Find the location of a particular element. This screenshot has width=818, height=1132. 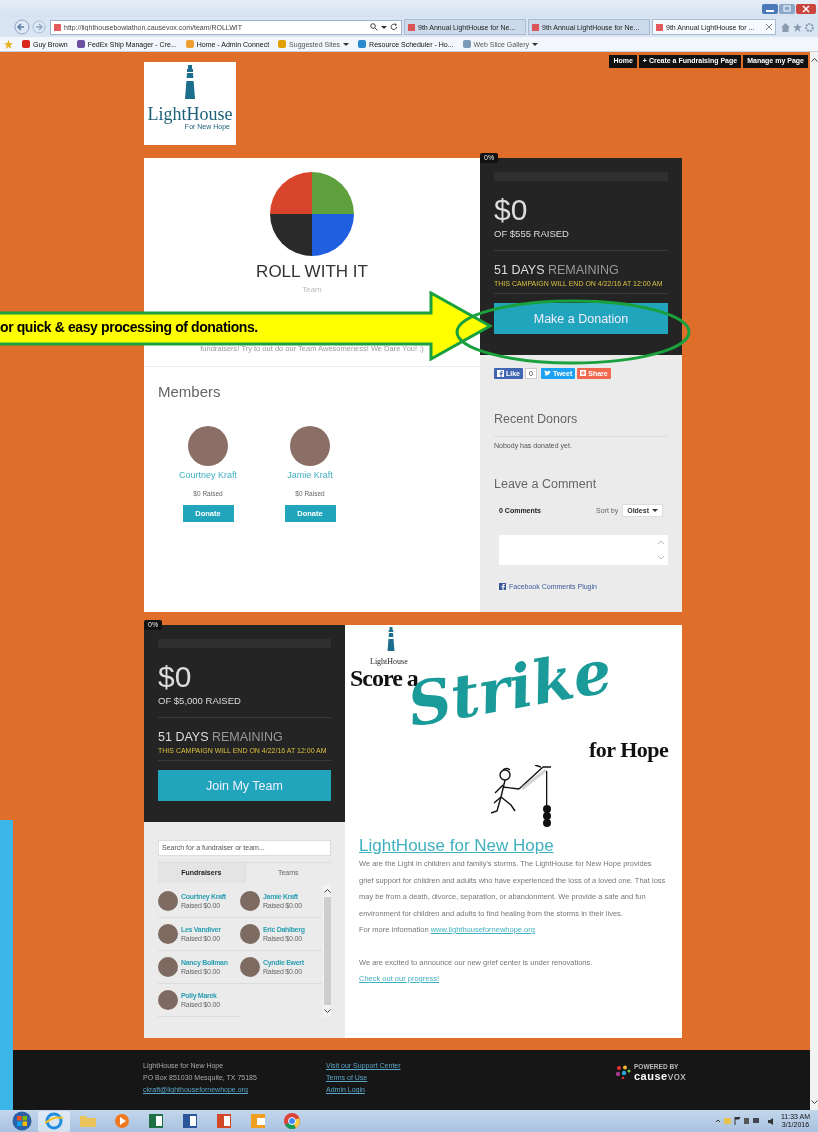

recent-donors-heading: Recent Donors is located at coordinates (536, 419).